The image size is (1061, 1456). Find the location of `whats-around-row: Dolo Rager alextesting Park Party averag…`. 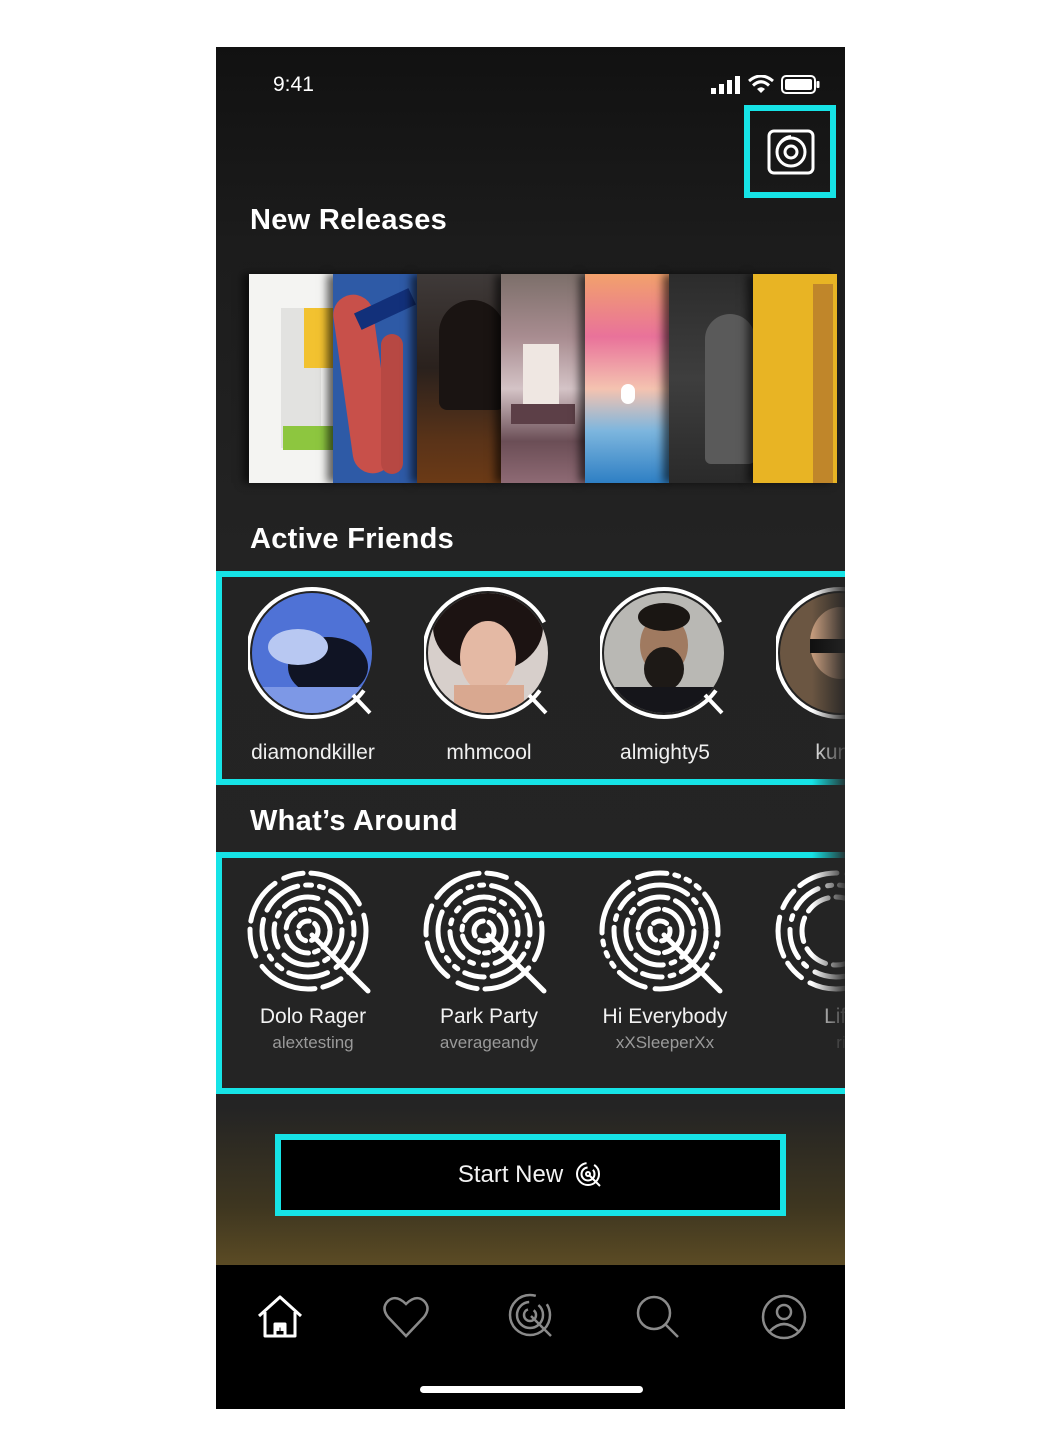

whats-around-row: Dolo Rager alextesting Park Party averag… is located at coordinates (530, 976).